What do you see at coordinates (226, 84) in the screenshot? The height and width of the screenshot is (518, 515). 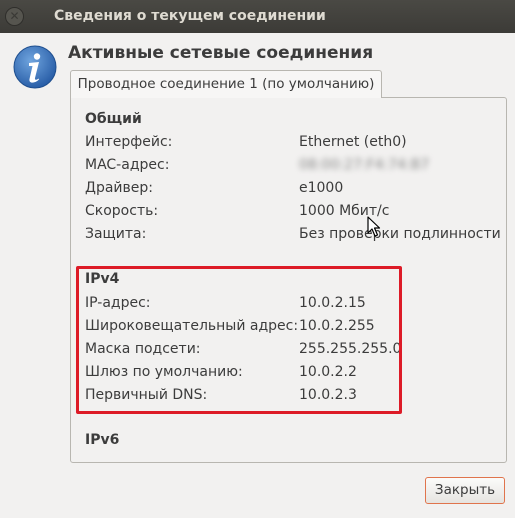 I see `tab-wired-connection-1: Проводное соединение 1 (по умолчанию)` at bounding box center [226, 84].